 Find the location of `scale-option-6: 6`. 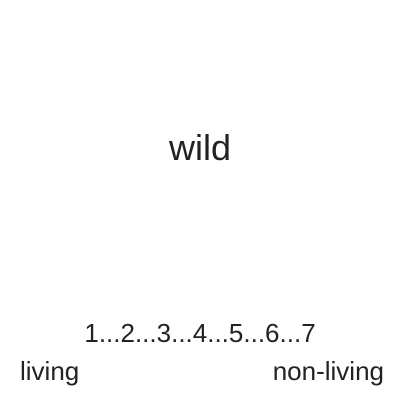

scale-option-6: 6 is located at coordinates (272, 333).